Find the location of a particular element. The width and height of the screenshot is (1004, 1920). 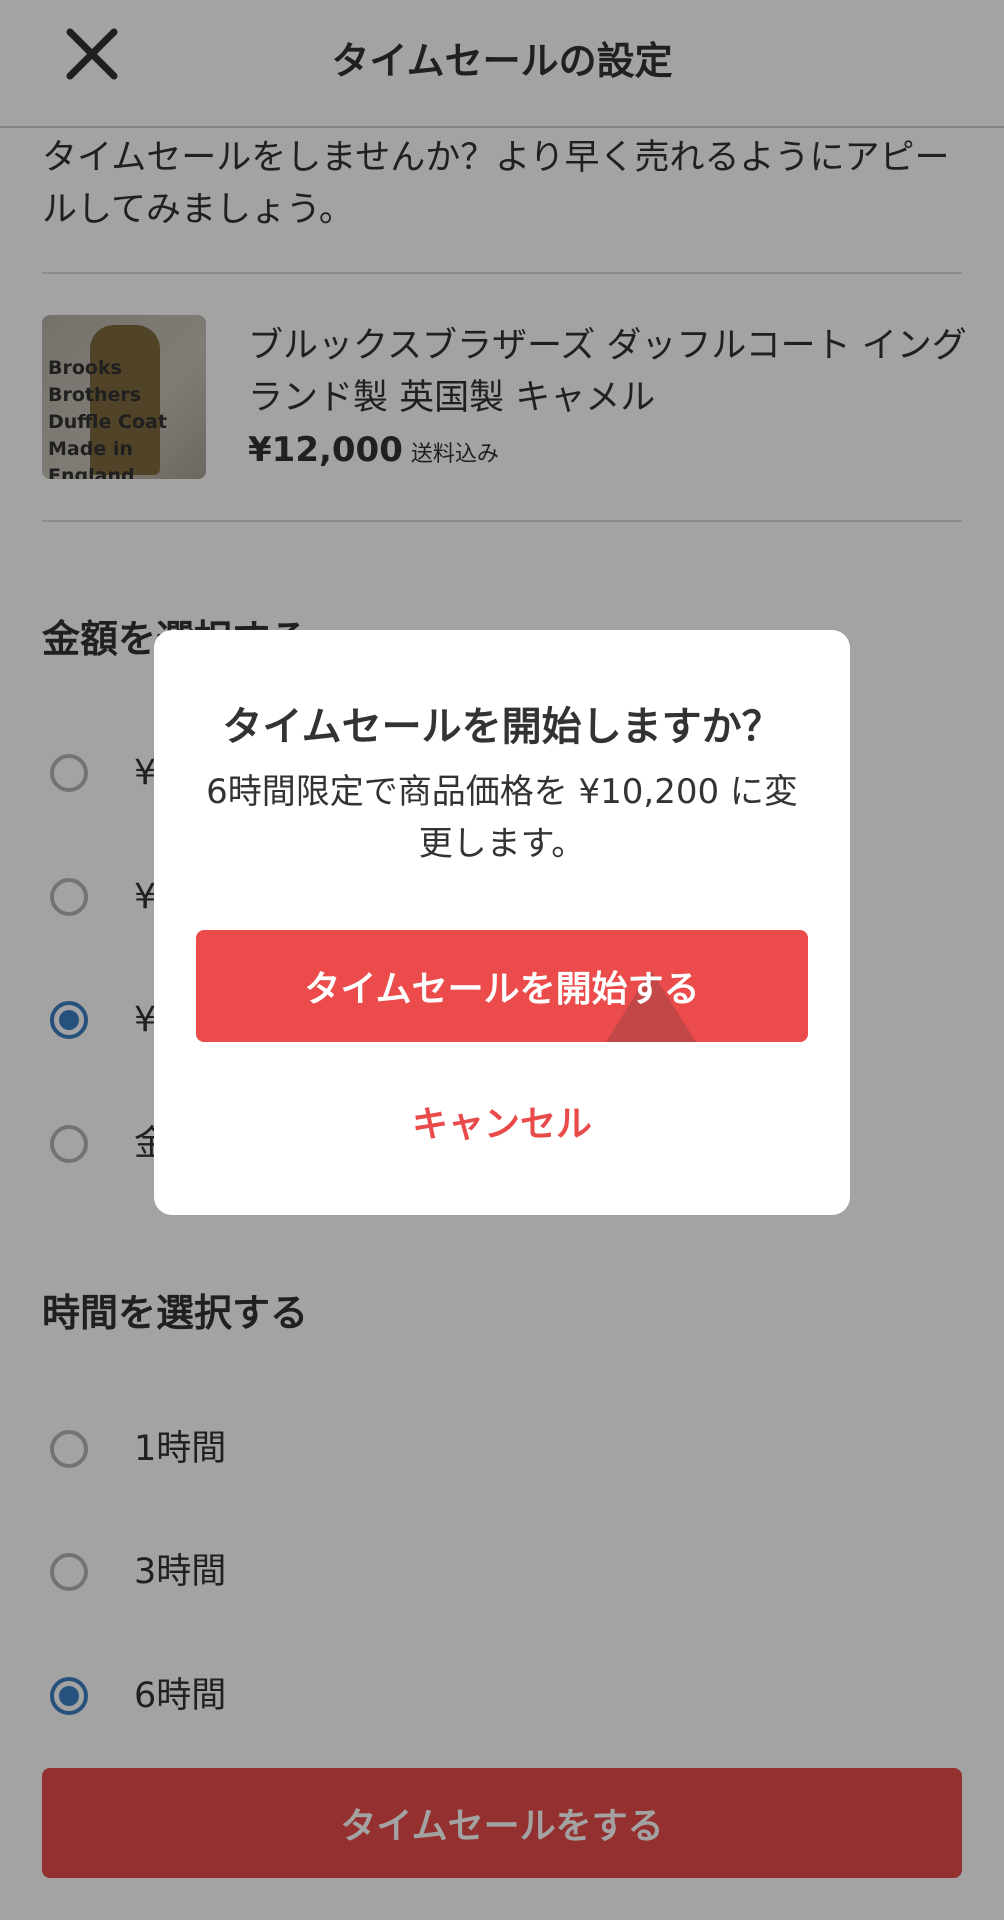

cancel-button: キャンセル is located at coordinates (502, 1121).